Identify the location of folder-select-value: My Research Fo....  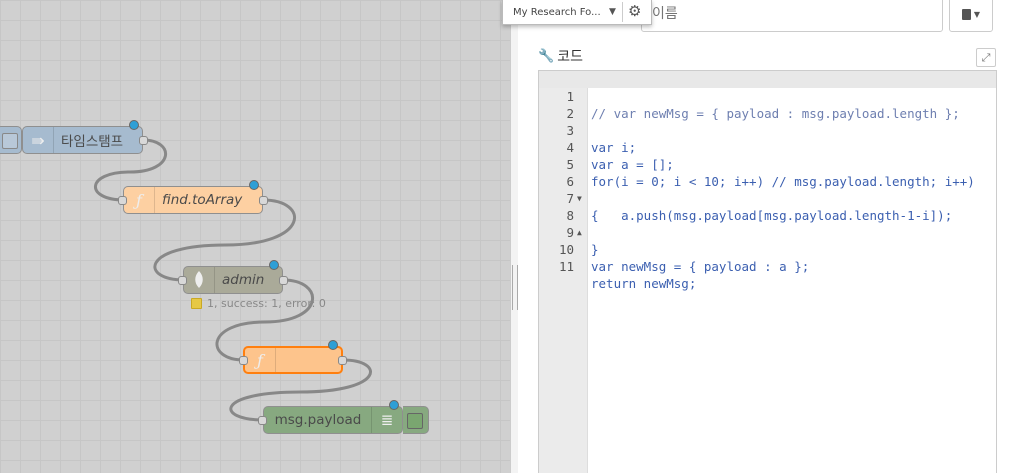
(557, 12).